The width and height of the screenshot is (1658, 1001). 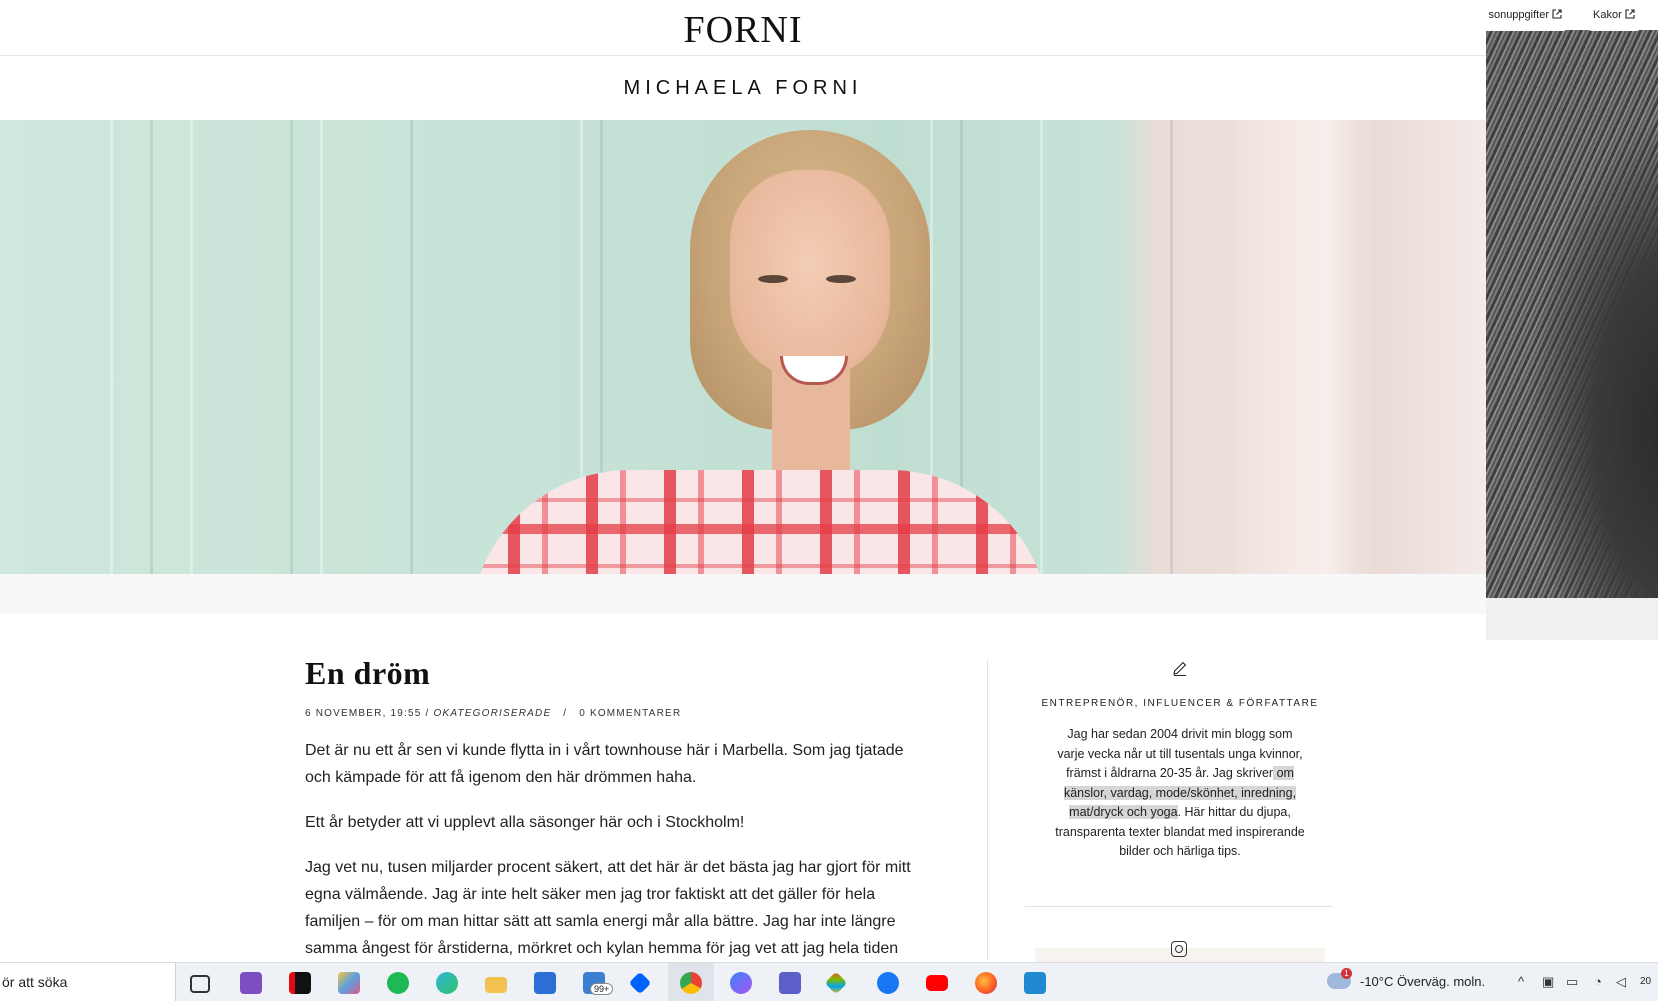 I want to click on edge-icon, so click(x=447, y=983).